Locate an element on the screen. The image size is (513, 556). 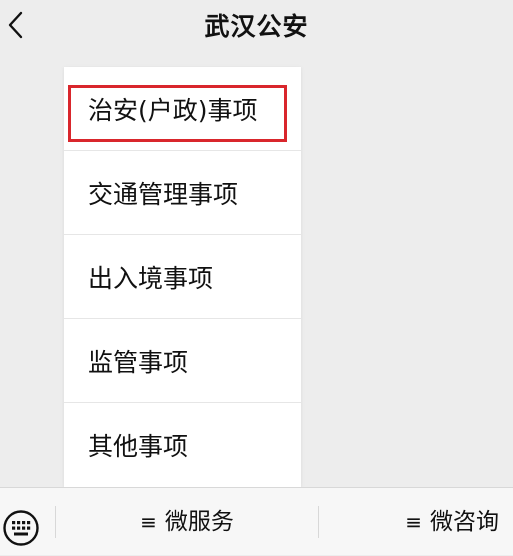
micro-consult-button: ≡ 微咨询 is located at coordinates (416, 522).